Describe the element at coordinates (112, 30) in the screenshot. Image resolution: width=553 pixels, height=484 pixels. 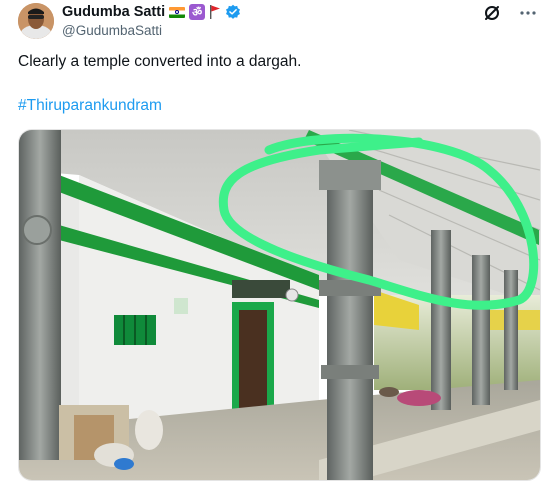
I see `author-handle: @GudumbaSatti` at that location.